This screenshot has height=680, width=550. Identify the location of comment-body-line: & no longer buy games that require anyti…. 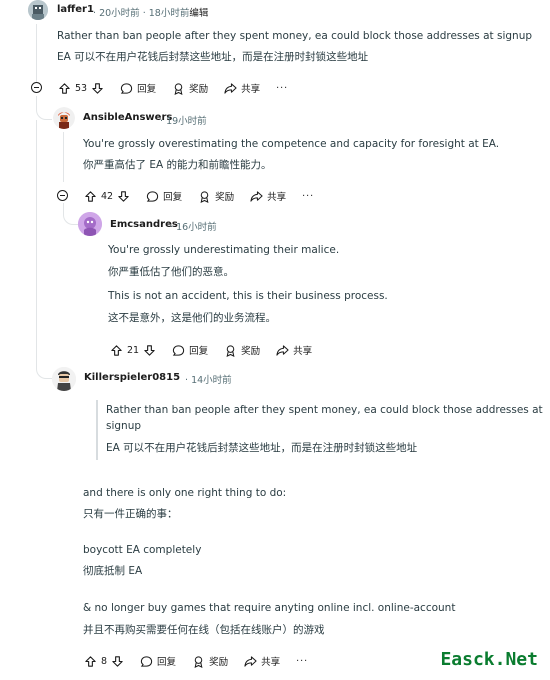
(269, 608).